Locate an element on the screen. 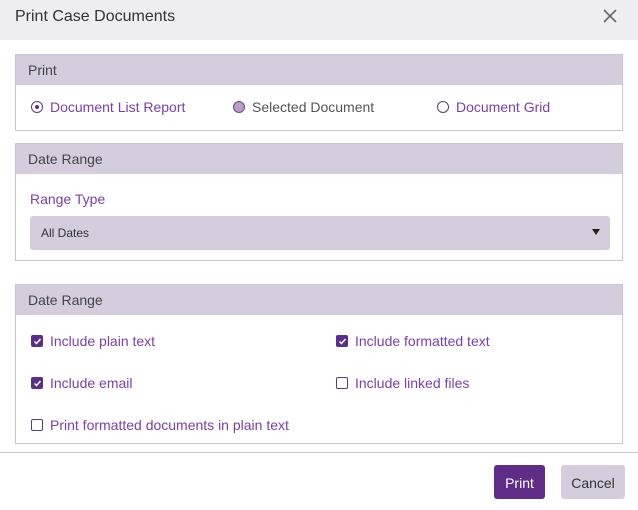 This screenshot has height=510, width=638. checkbox-label: Print formatted documents in plain text is located at coordinates (169, 425).